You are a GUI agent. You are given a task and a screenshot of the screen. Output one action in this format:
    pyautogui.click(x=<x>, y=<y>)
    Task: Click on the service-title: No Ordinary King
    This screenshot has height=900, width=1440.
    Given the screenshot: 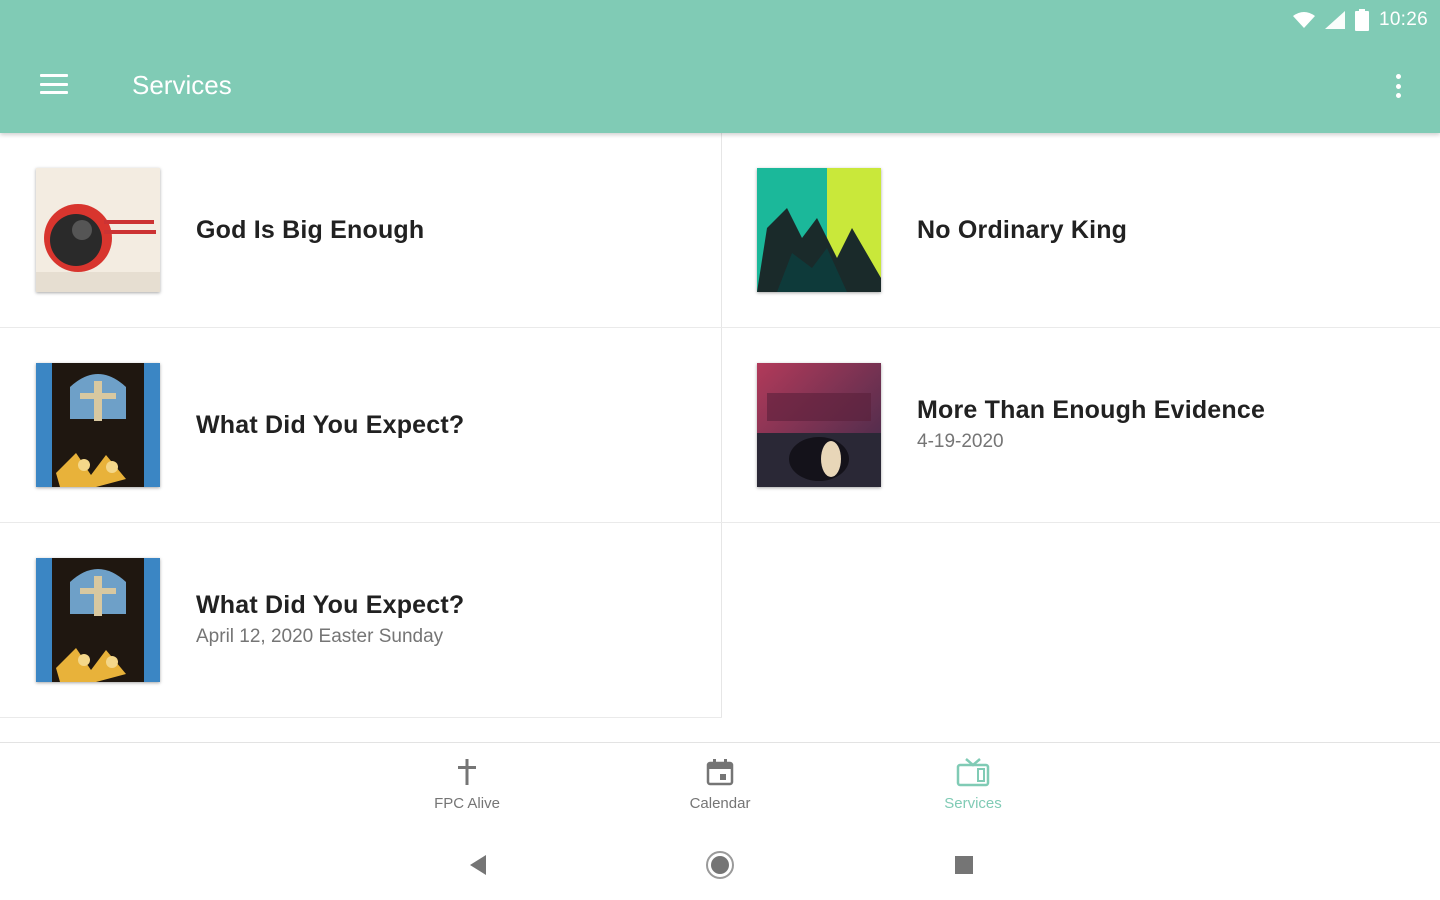 What is the action you would take?
    pyautogui.click(x=1022, y=230)
    